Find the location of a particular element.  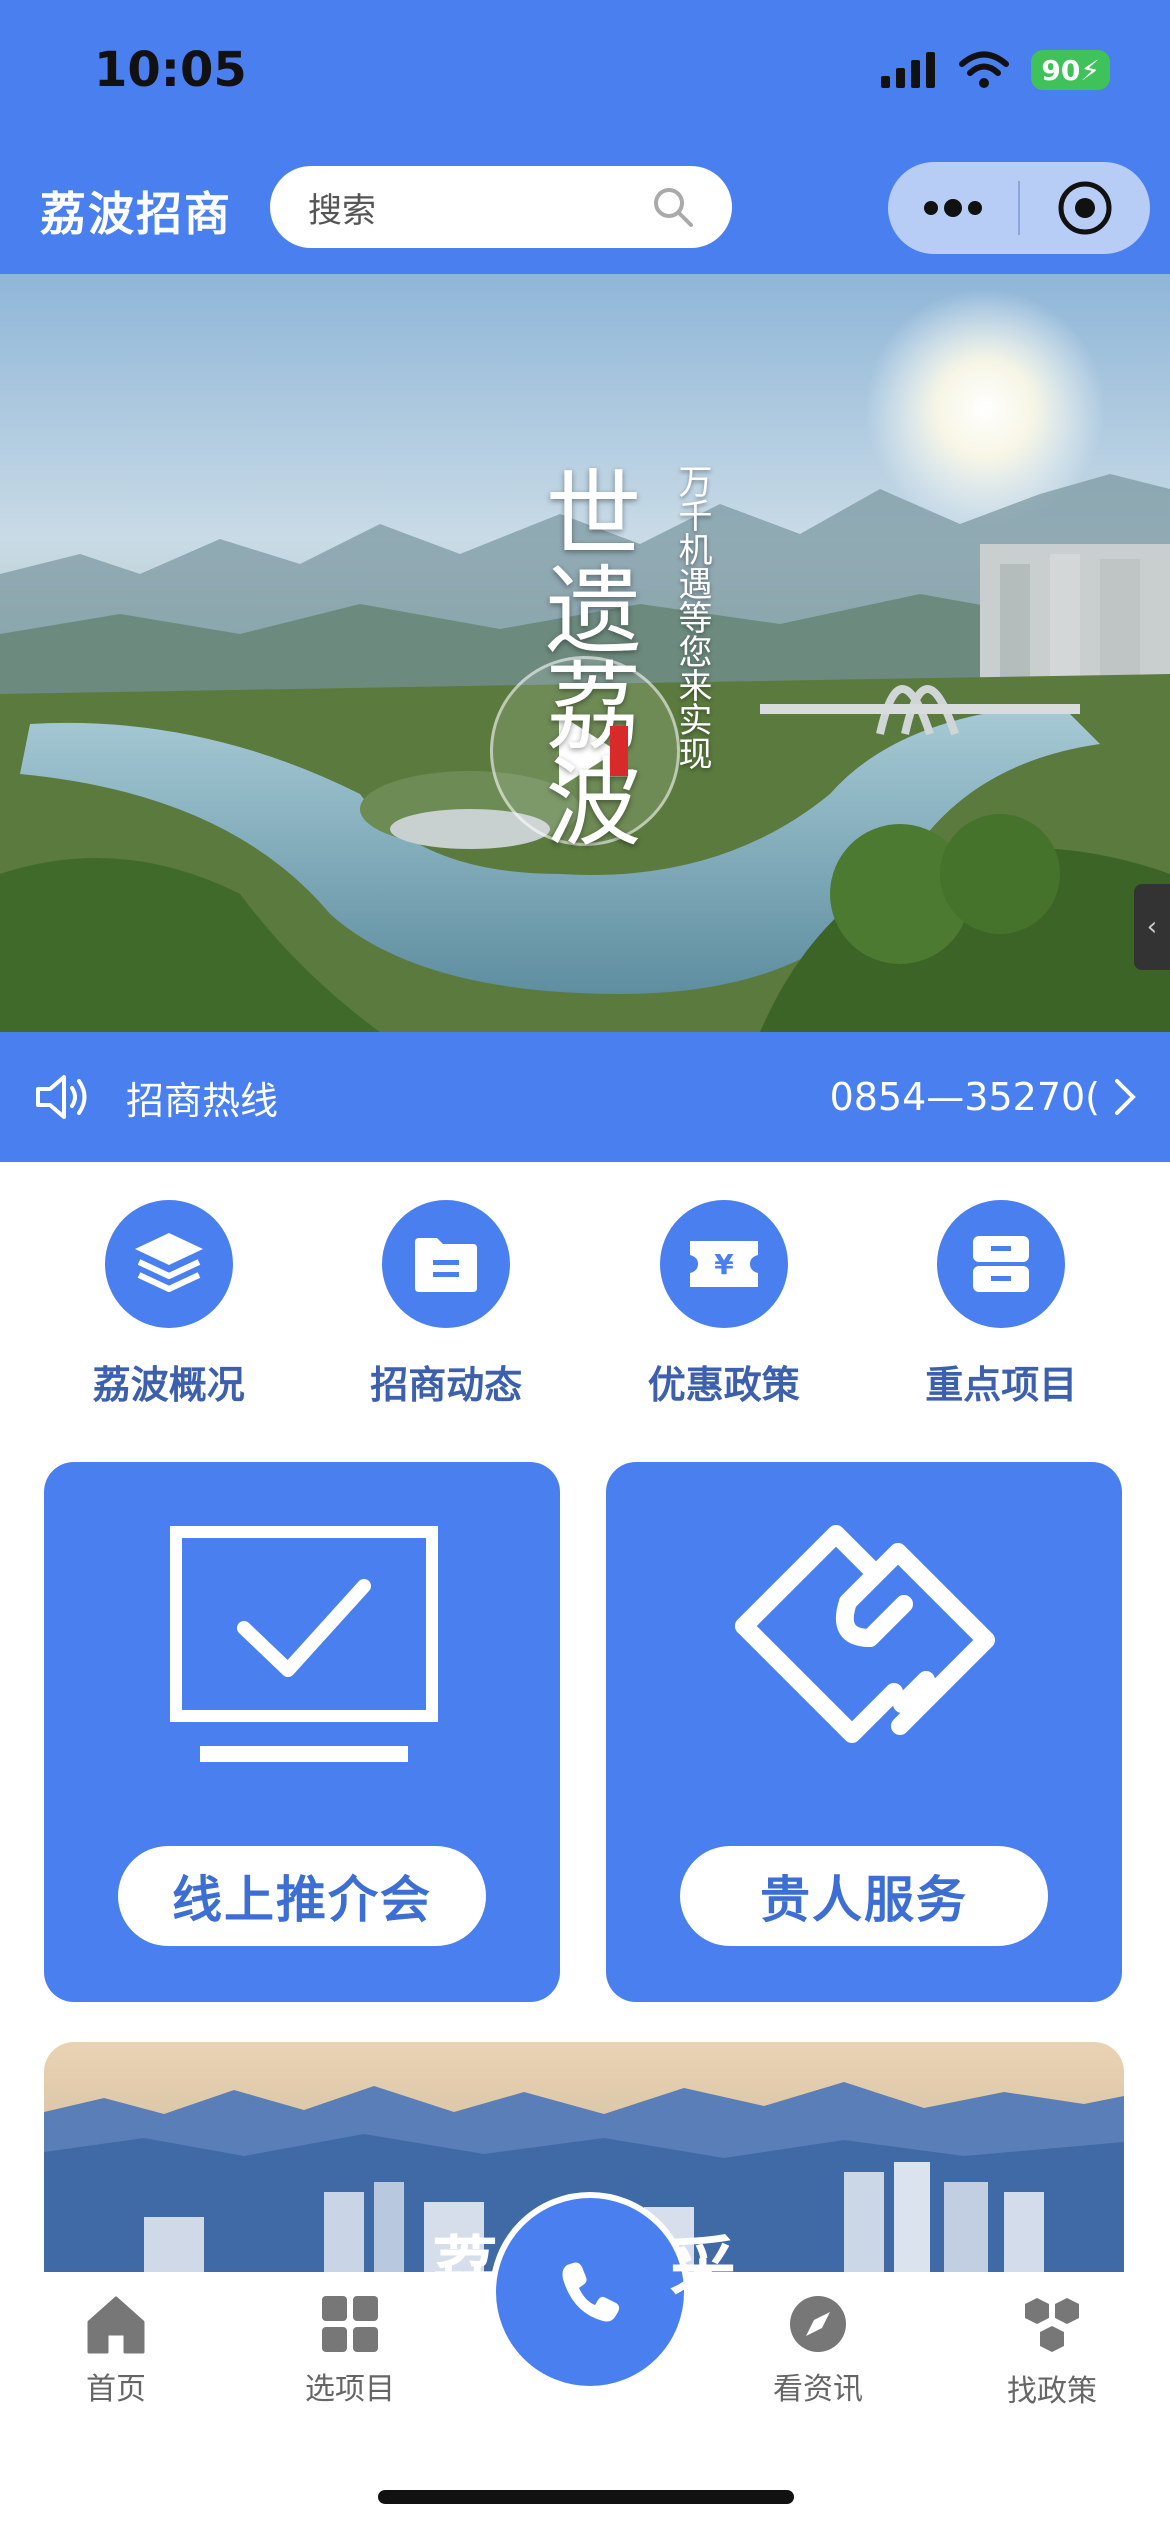

search-input: 搜索 is located at coordinates (501, 207).